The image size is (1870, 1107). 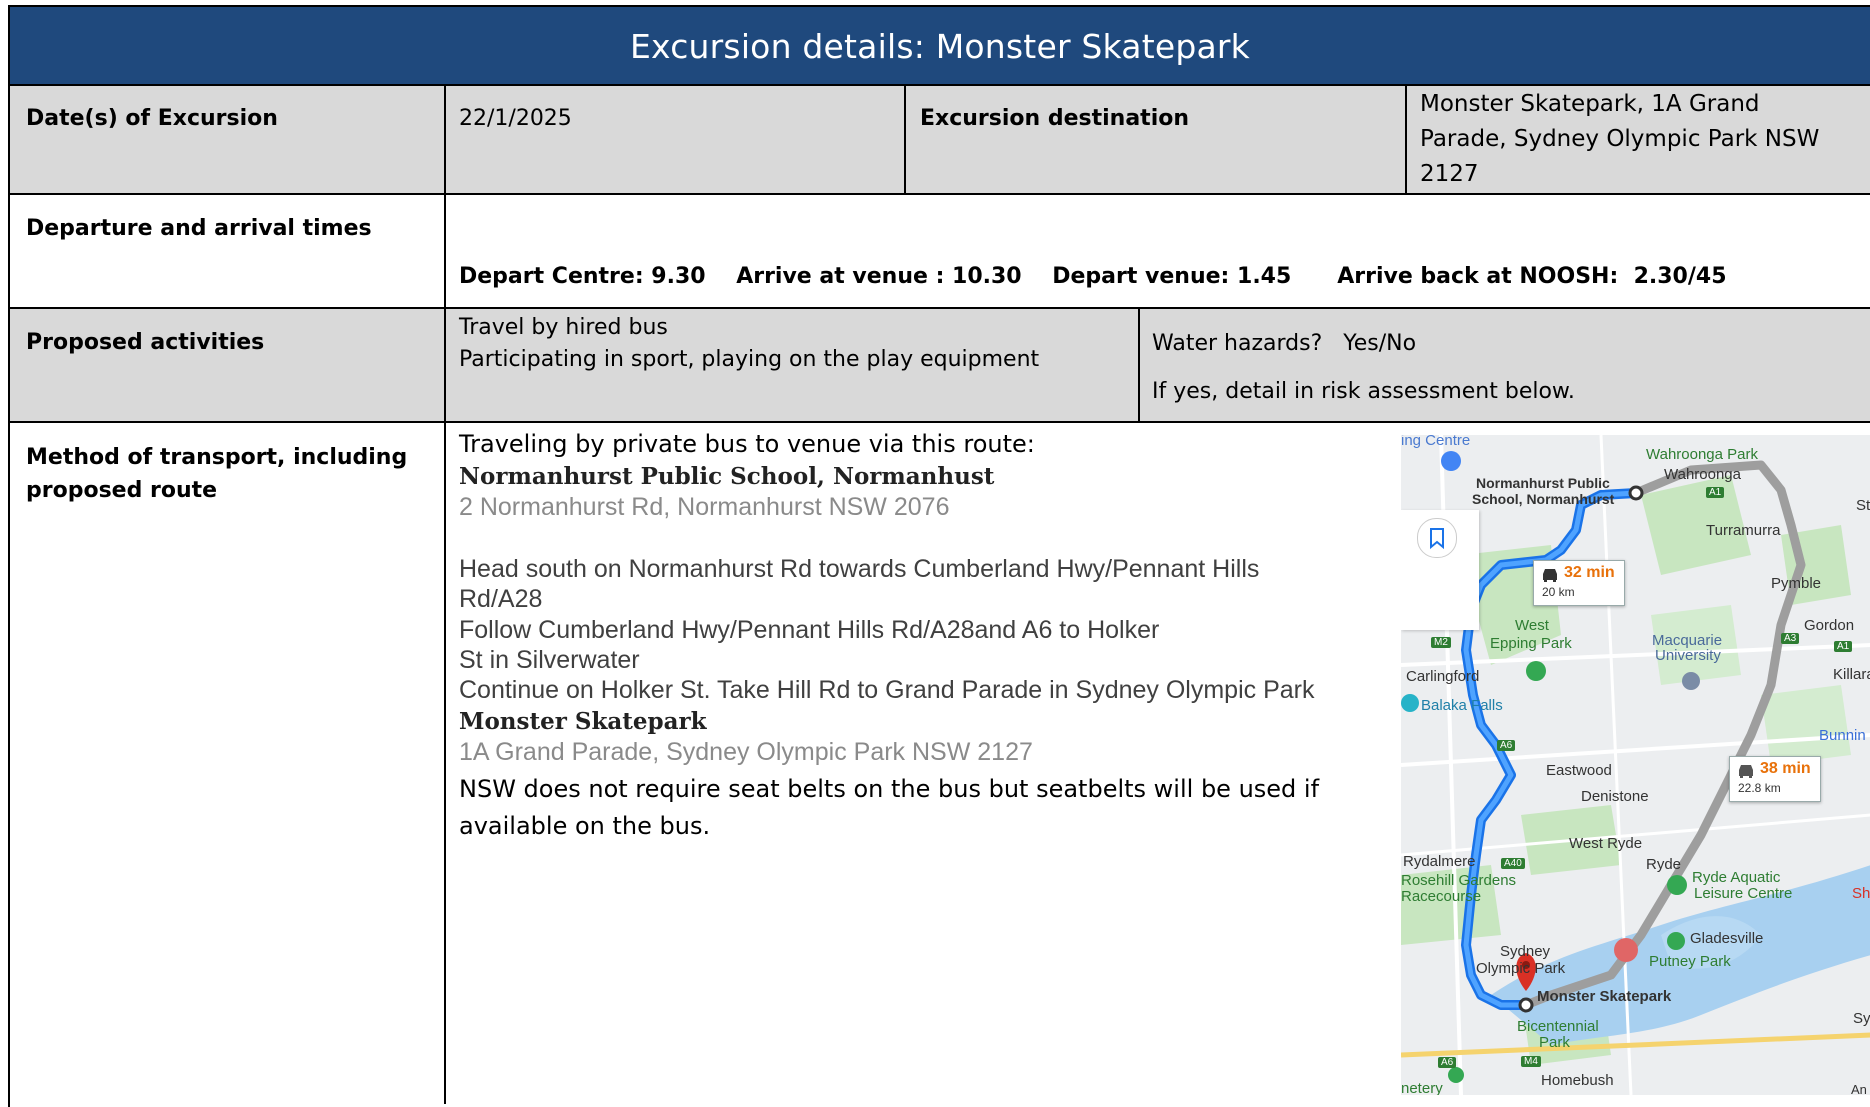 I want to click on destination-label: Excursion destination, so click(x=1055, y=118).